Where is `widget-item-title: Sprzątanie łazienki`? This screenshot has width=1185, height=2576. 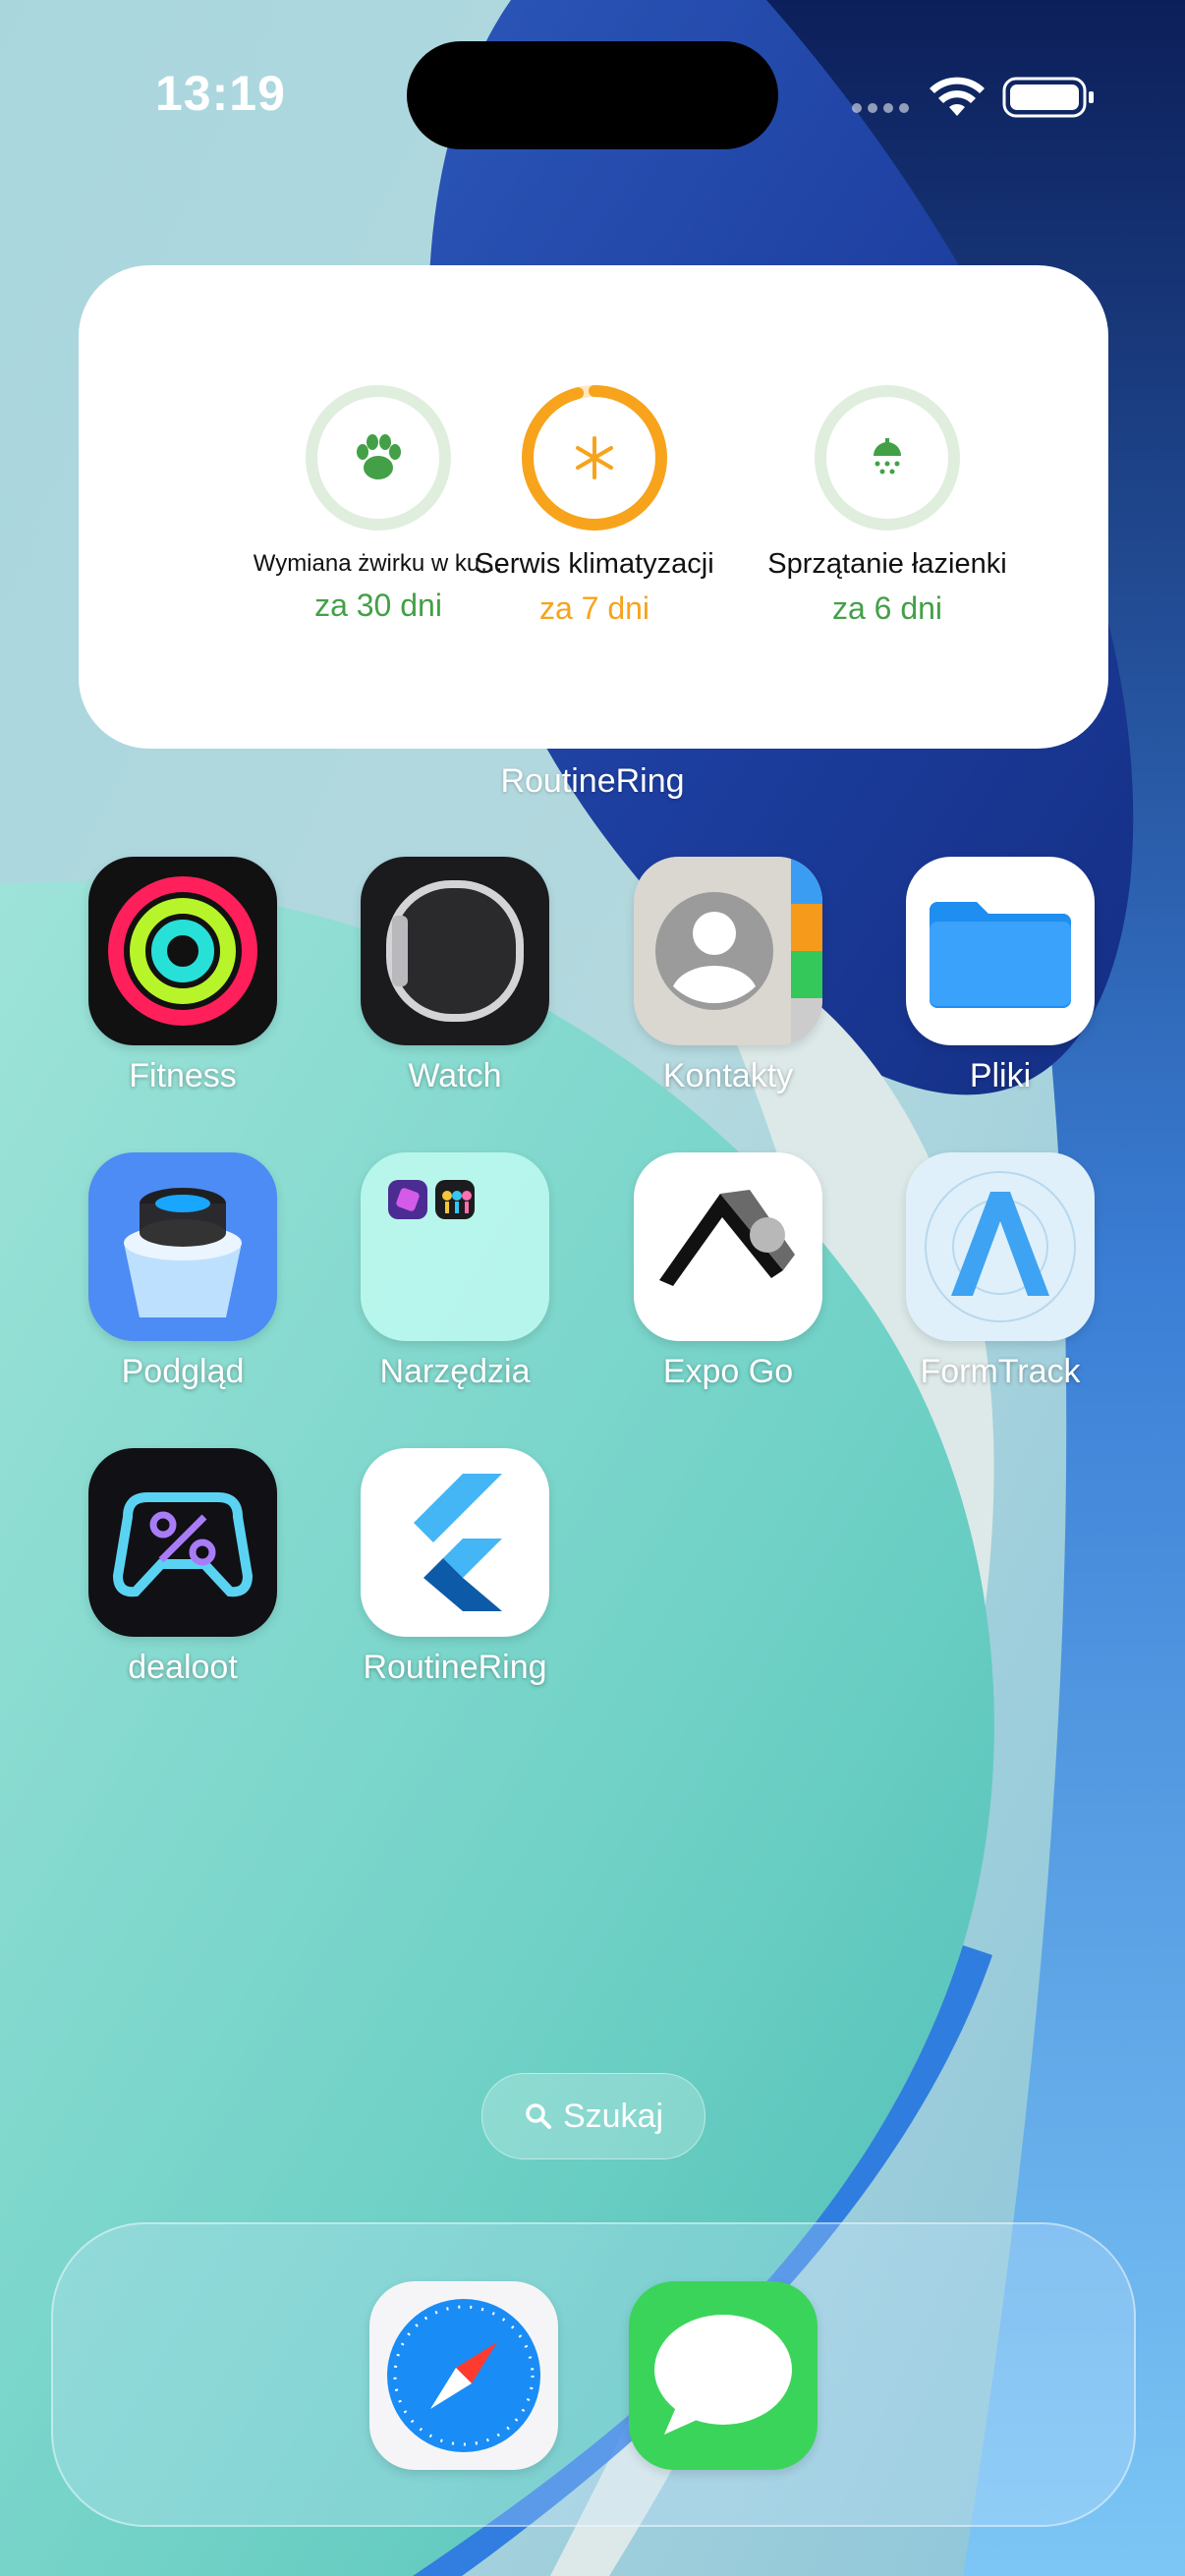
widget-item-title: Sprzątanie łazienki is located at coordinates (887, 564).